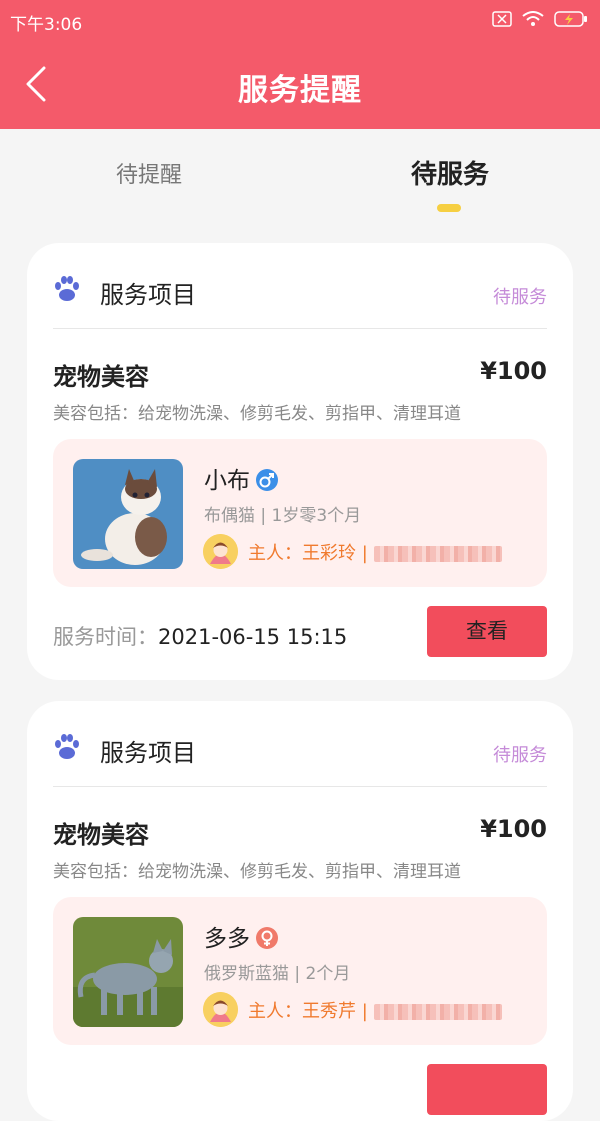 The height and width of the screenshot is (1121, 600). I want to click on service-time-value: 2021-06-15 15:15, so click(253, 637).